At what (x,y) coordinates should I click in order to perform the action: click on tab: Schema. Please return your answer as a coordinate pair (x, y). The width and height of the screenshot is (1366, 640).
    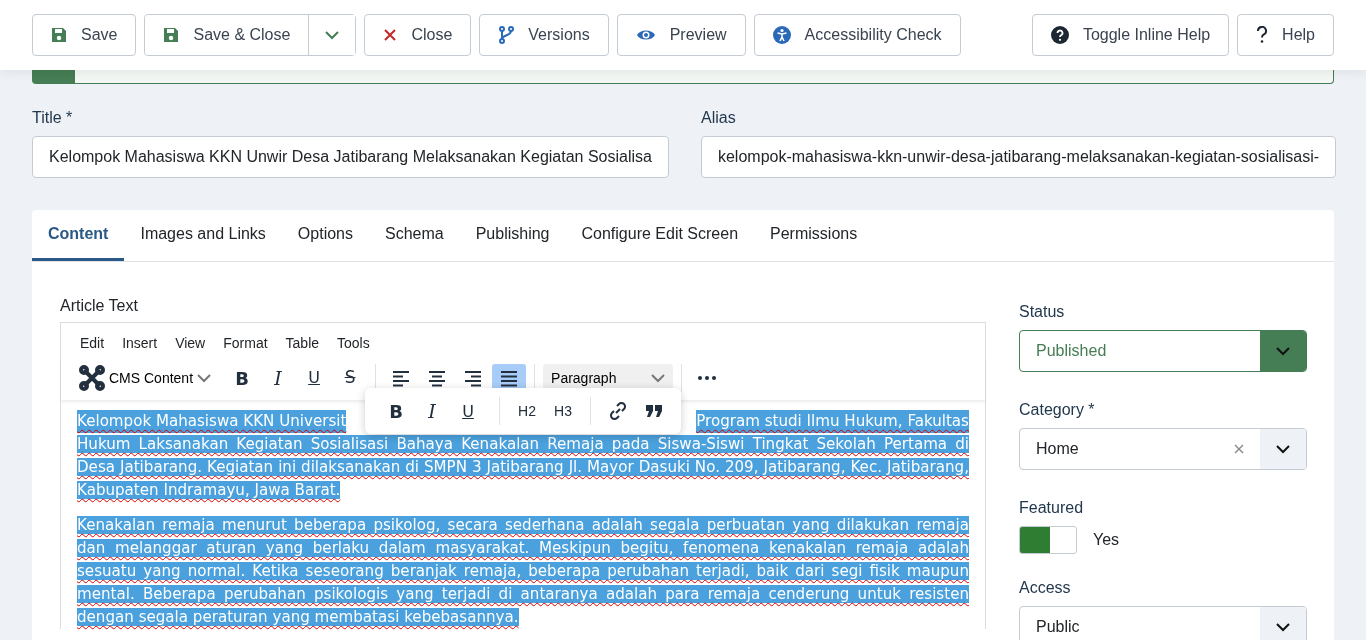
    Looking at the image, I should click on (414, 235).